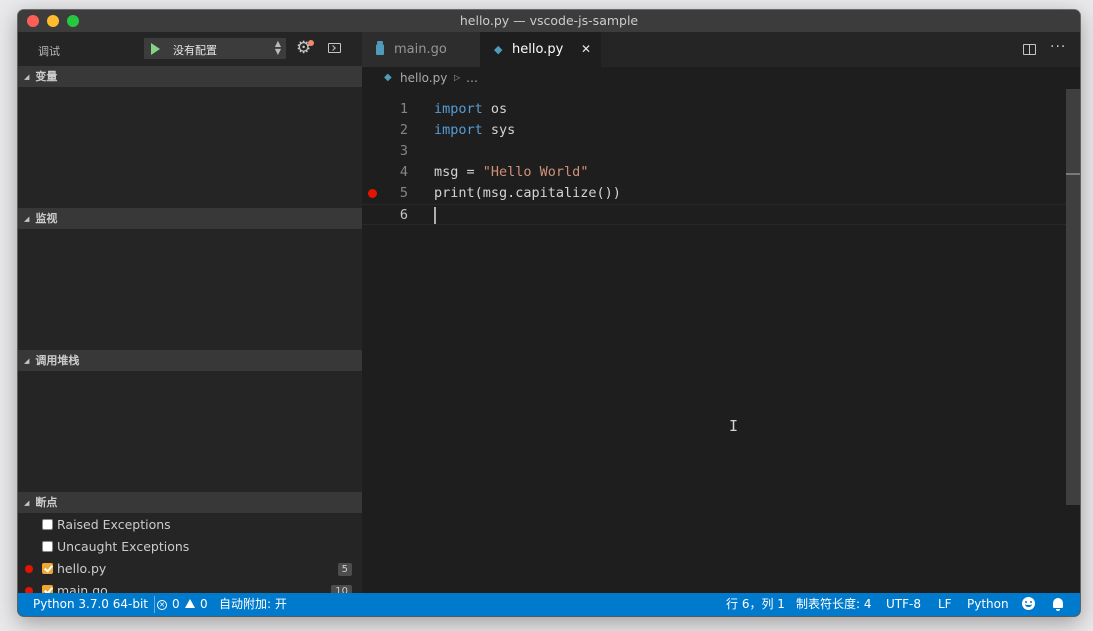 The image size is (1093, 631). What do you see at coordinates (535, 172) in the screenshot?
I see `code-string: "Hello World"` at bounding box center [535, 172].